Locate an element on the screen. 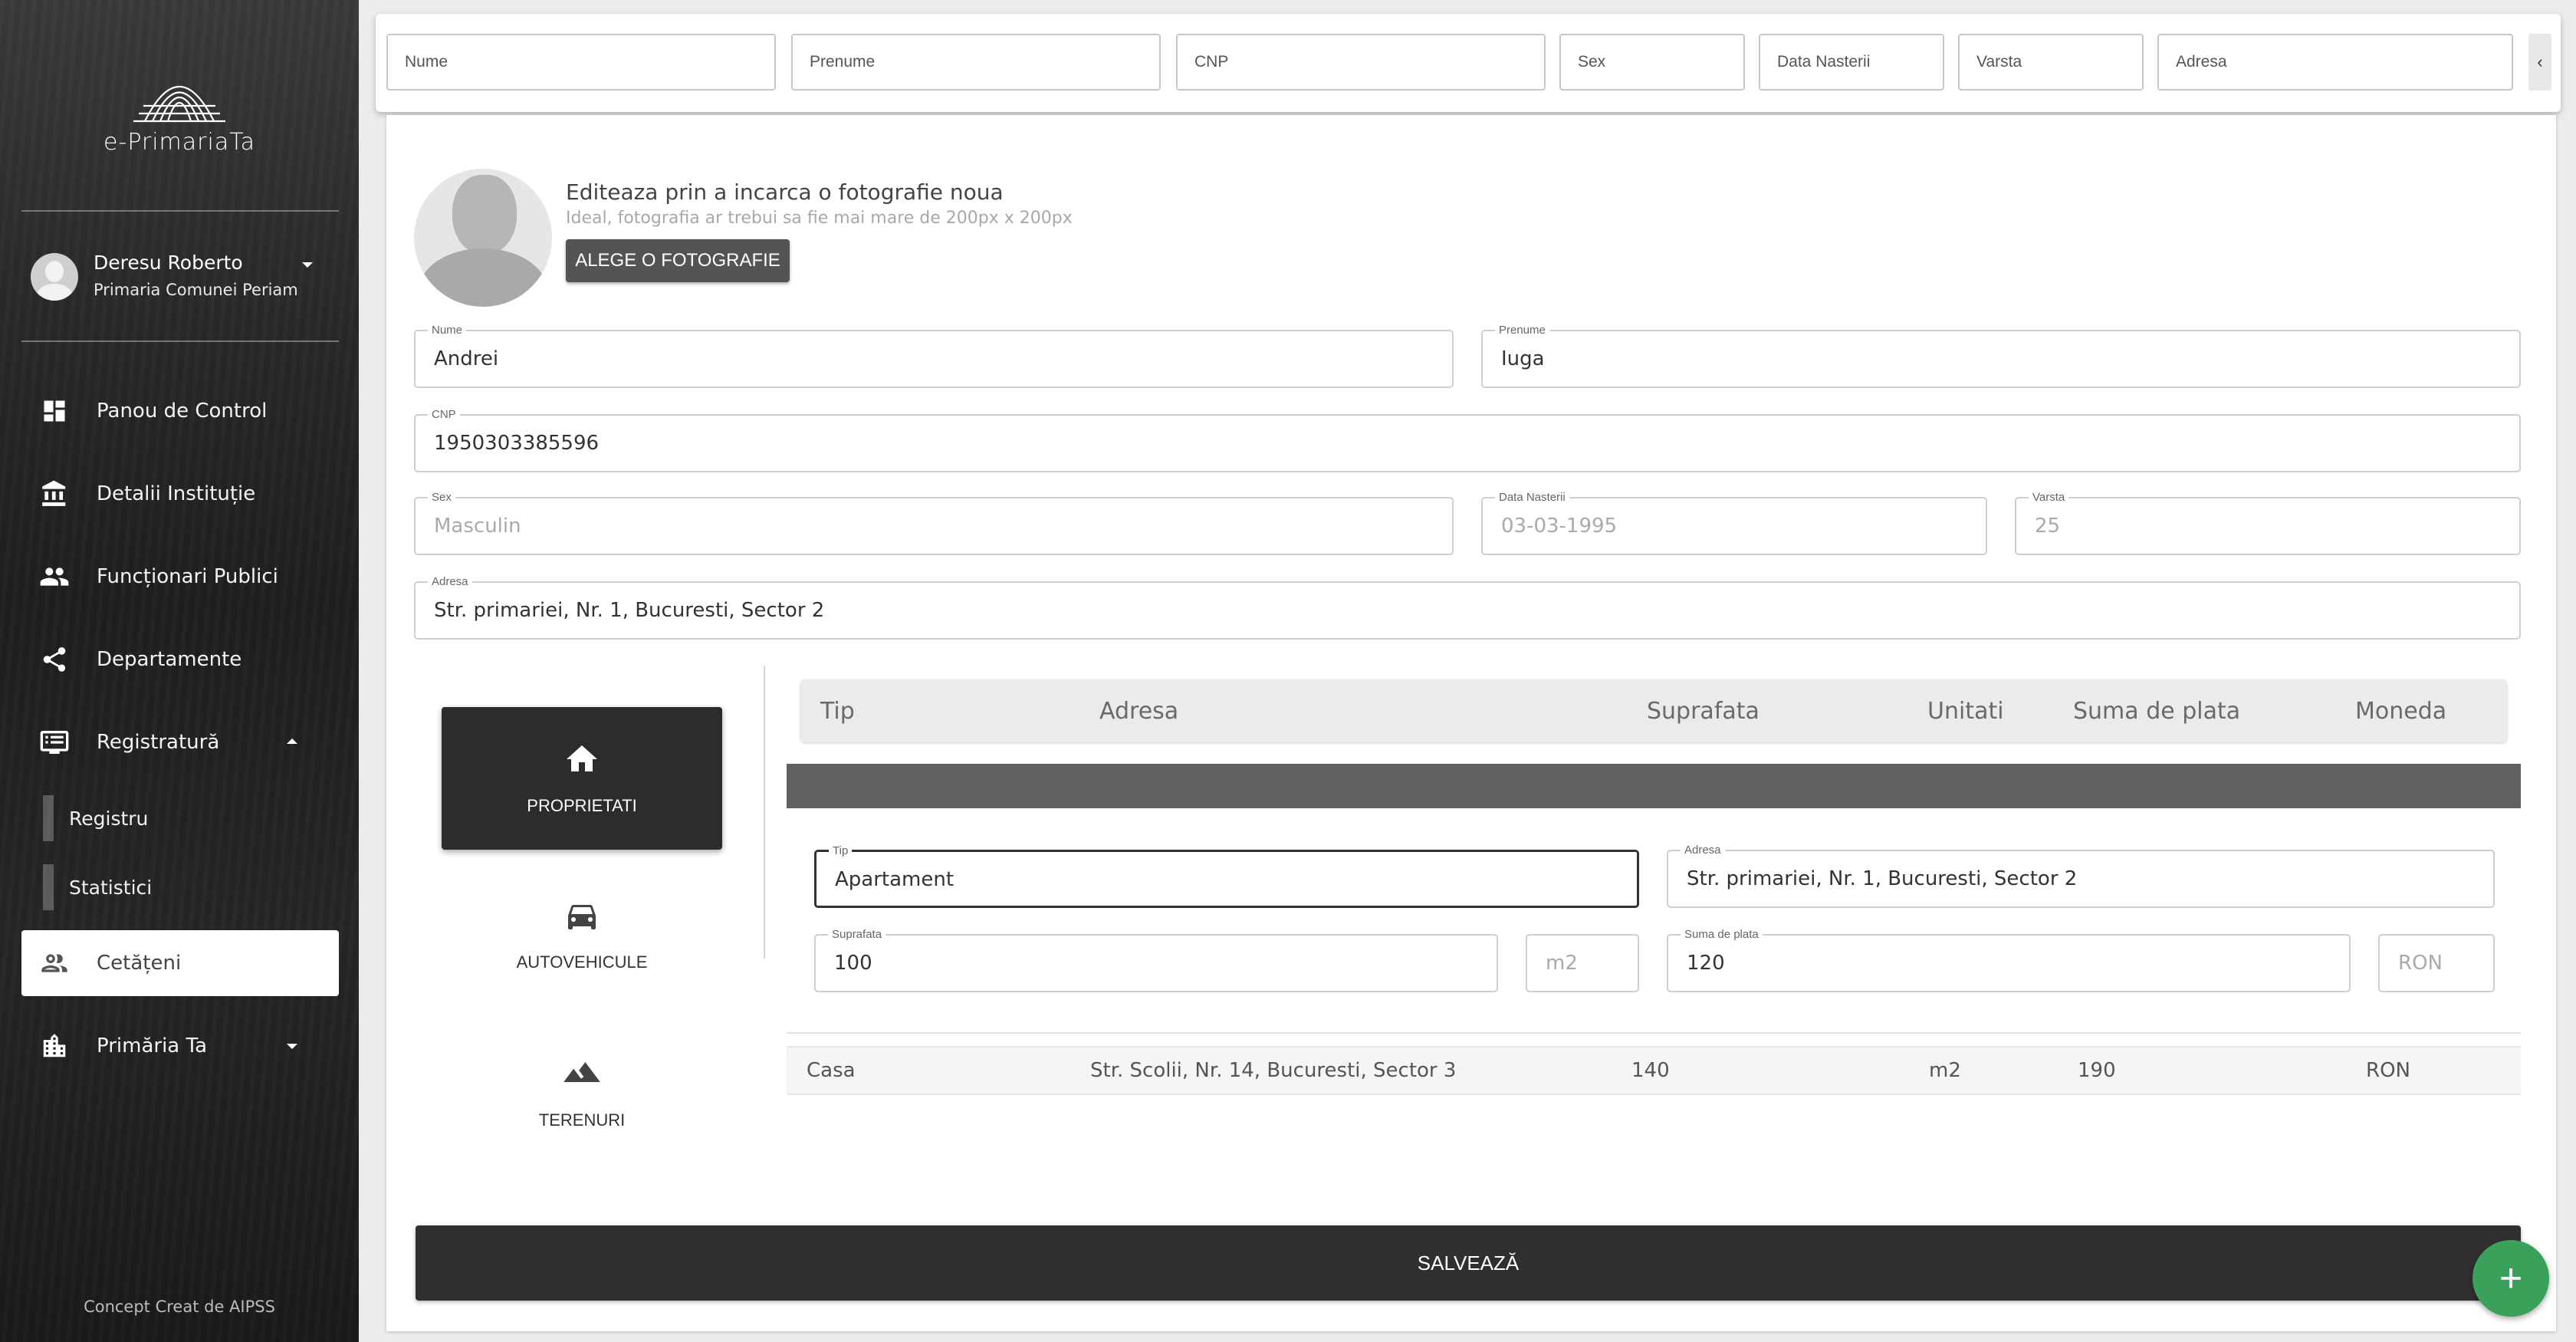 The width and height of the screenshot is (2576, 1342). nav-item-primaria-ta: Primăria Ta is located at coordinates (180, 1046).